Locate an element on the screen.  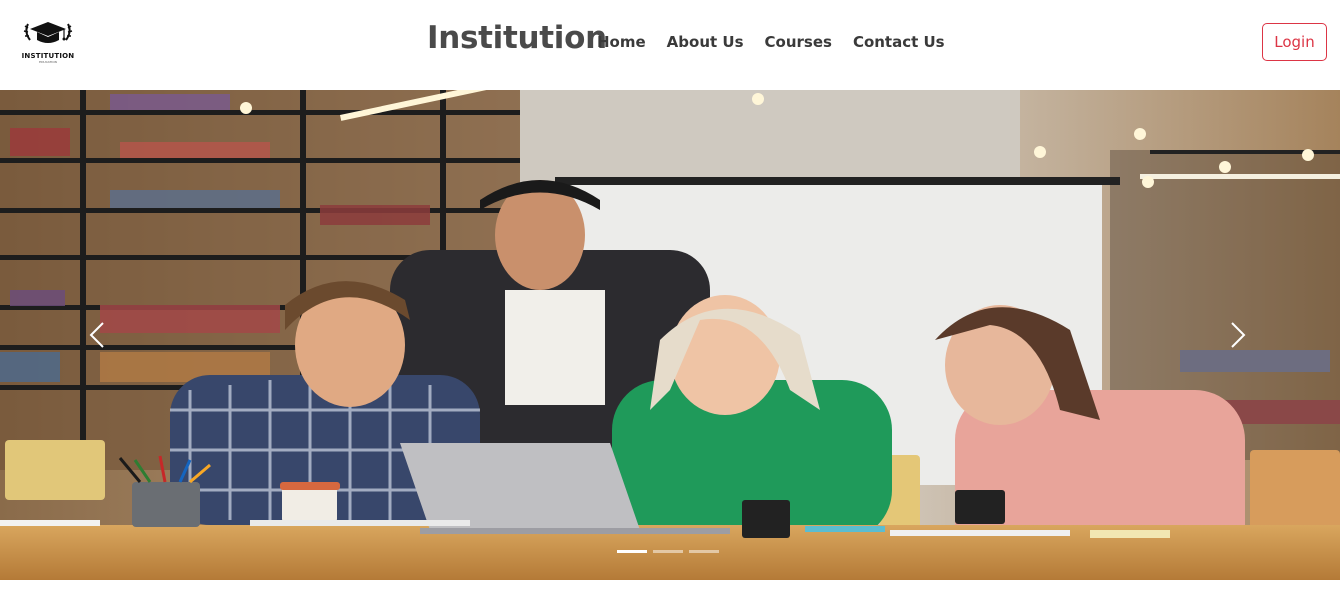
carousel-indicators is located at coordinates (668, 551).